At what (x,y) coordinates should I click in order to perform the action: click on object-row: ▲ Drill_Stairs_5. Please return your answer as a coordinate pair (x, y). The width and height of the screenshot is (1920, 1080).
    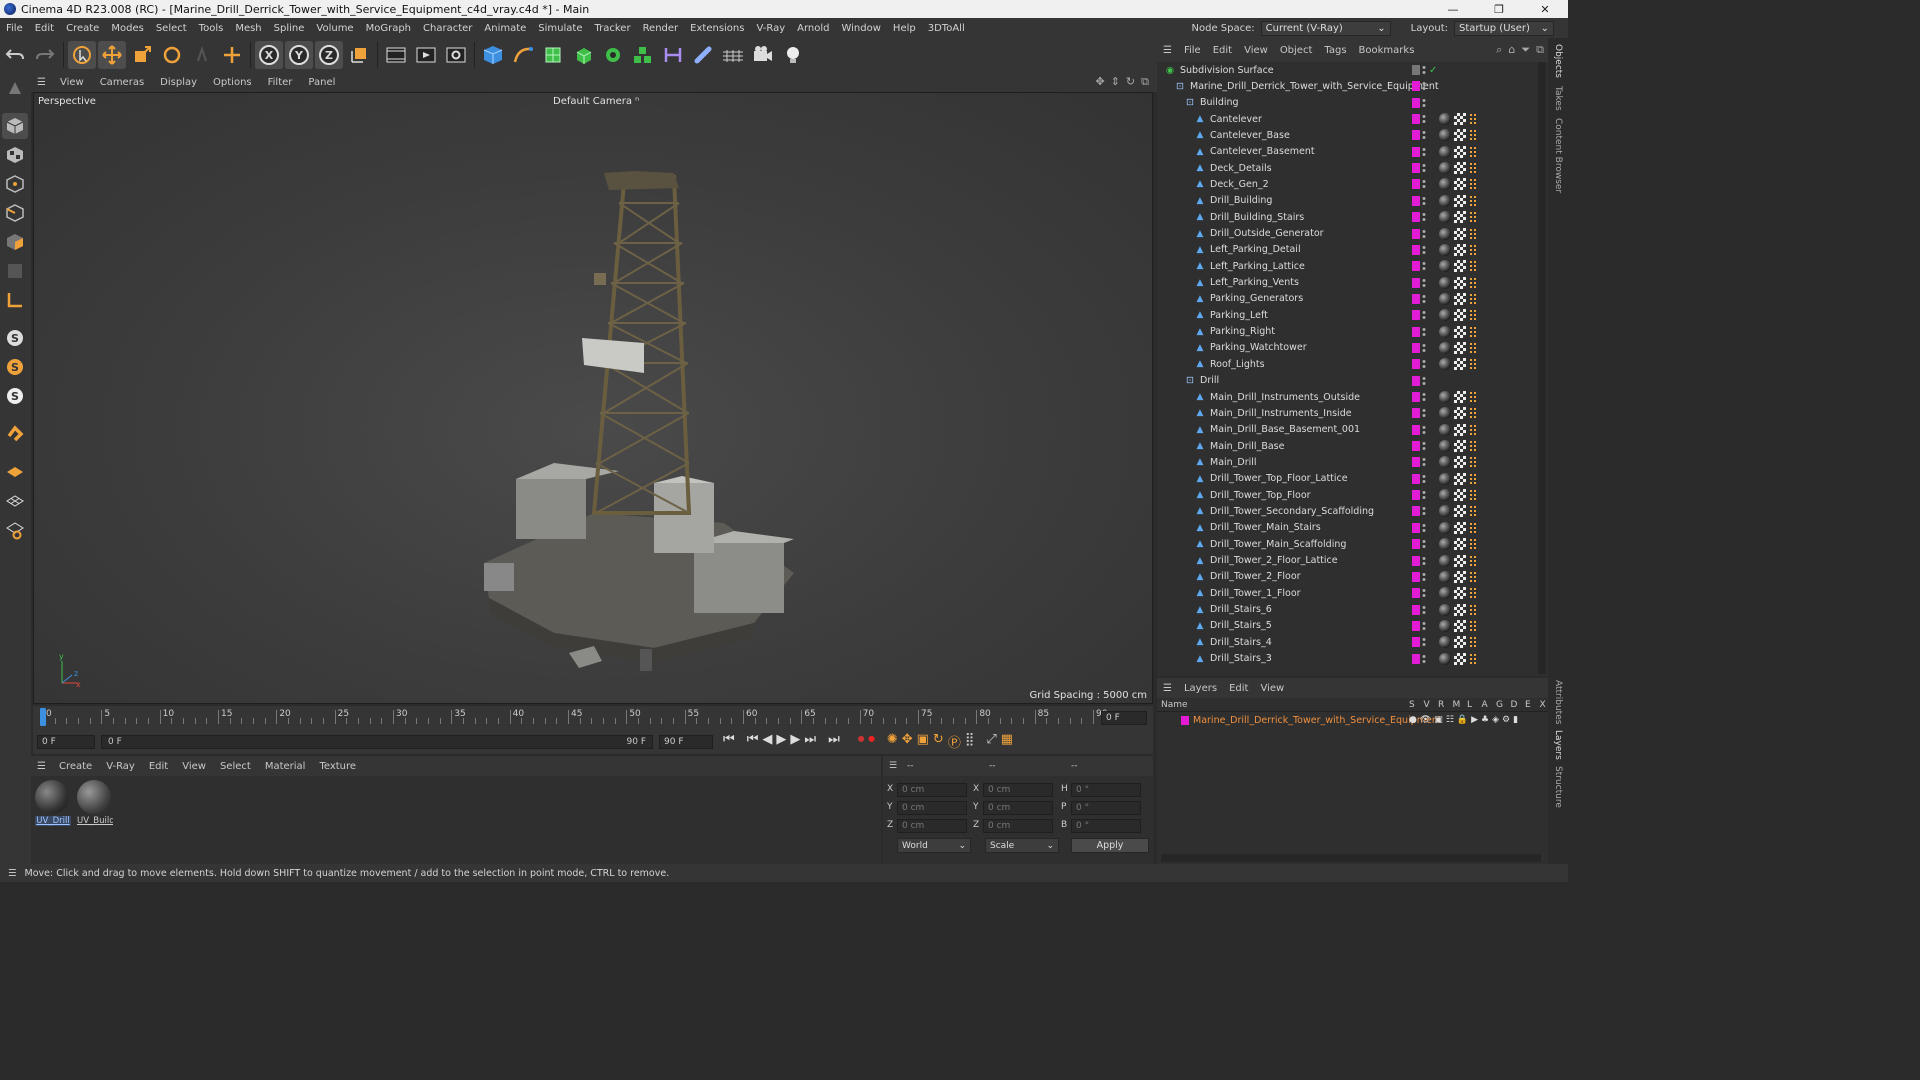
    Looking at the image, I should click on (1346, 626).